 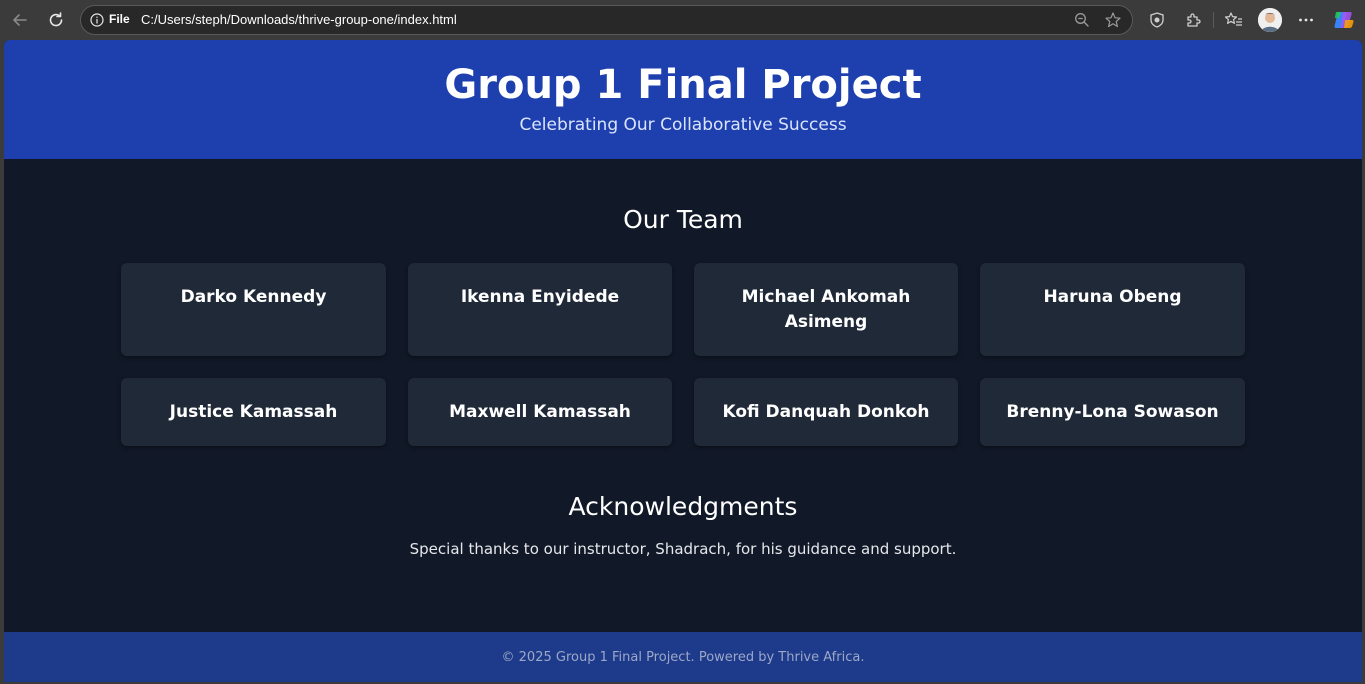 I want to click on favorites-list-icon, so click(x=1233, y=19).